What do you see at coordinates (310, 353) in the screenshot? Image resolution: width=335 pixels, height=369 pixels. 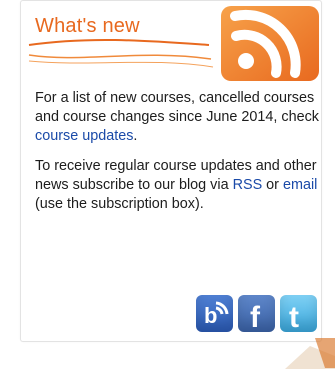 I see `next-panel-corner` at bounding box center [310, 353].